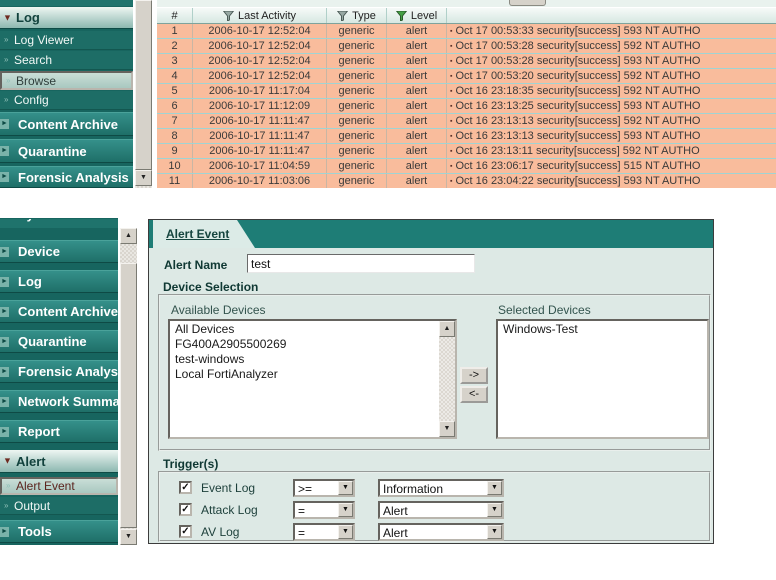 This screenshot has height=580, width=776. I want to click on trigger-label: Event Log, so click(228, 488).